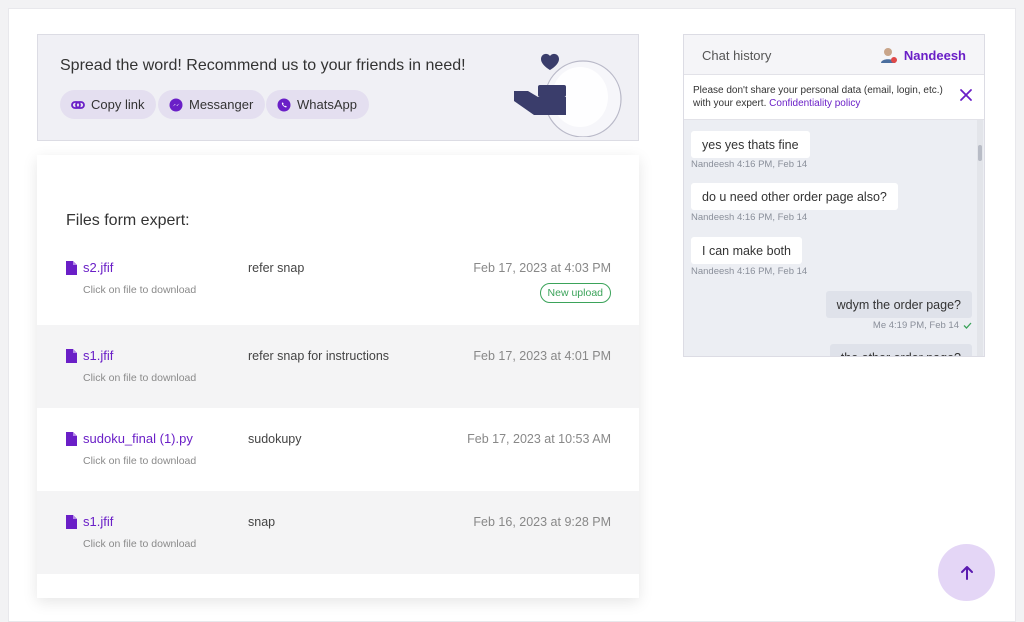  What do you see at coordinates (934, 55) in the screenshot?
I see `chat-user-name: Nandeesh` at bounding box center [934, 55].